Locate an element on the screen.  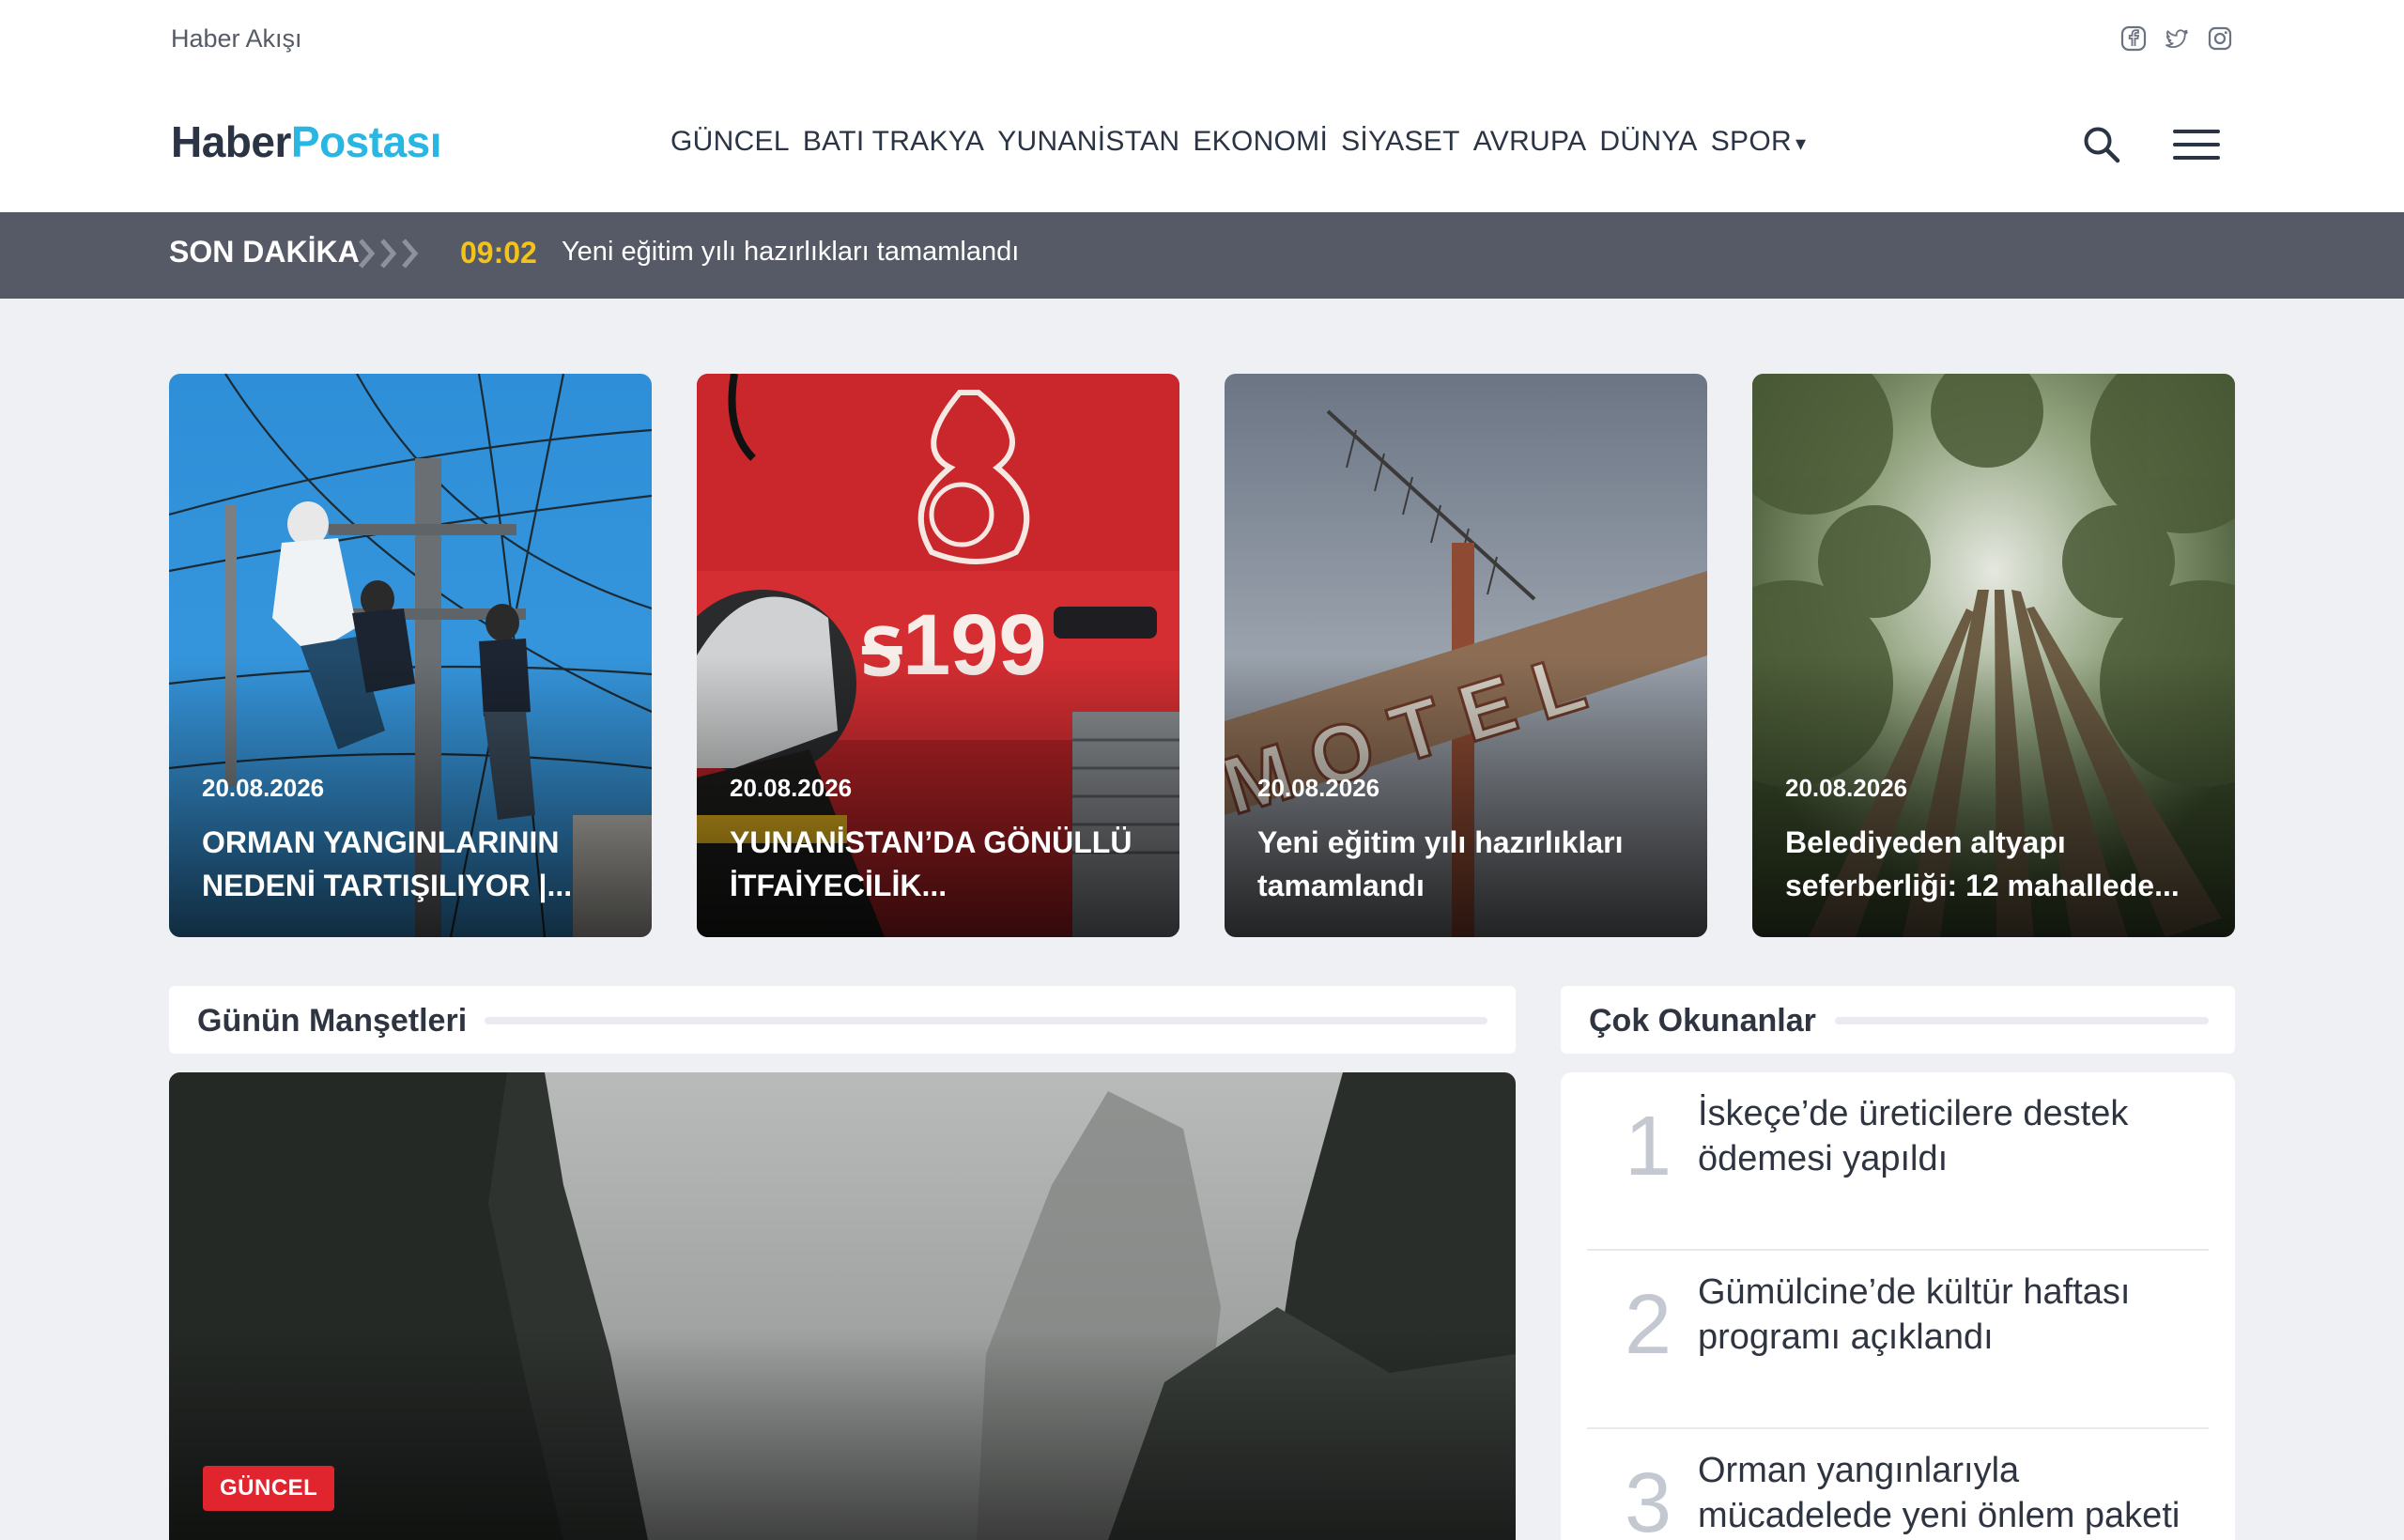
logo-part-haber: Haber is located at coordinates (231, 141).